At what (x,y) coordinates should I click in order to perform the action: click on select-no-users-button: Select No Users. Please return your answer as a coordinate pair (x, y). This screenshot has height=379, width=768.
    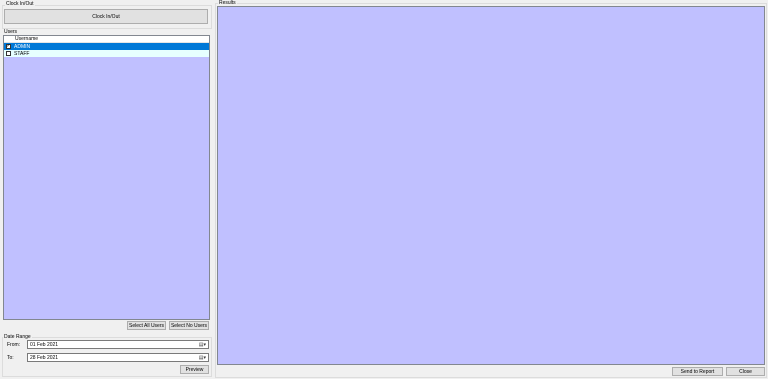
    Looking at the image, I should click on (189, 325).